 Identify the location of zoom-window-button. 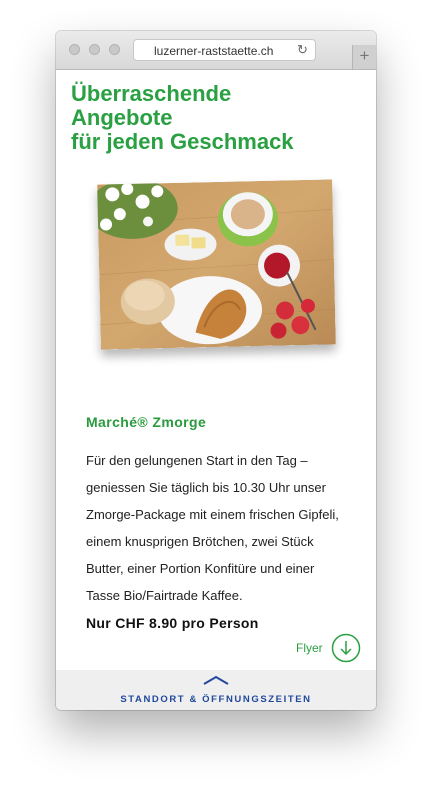
(114, 49).